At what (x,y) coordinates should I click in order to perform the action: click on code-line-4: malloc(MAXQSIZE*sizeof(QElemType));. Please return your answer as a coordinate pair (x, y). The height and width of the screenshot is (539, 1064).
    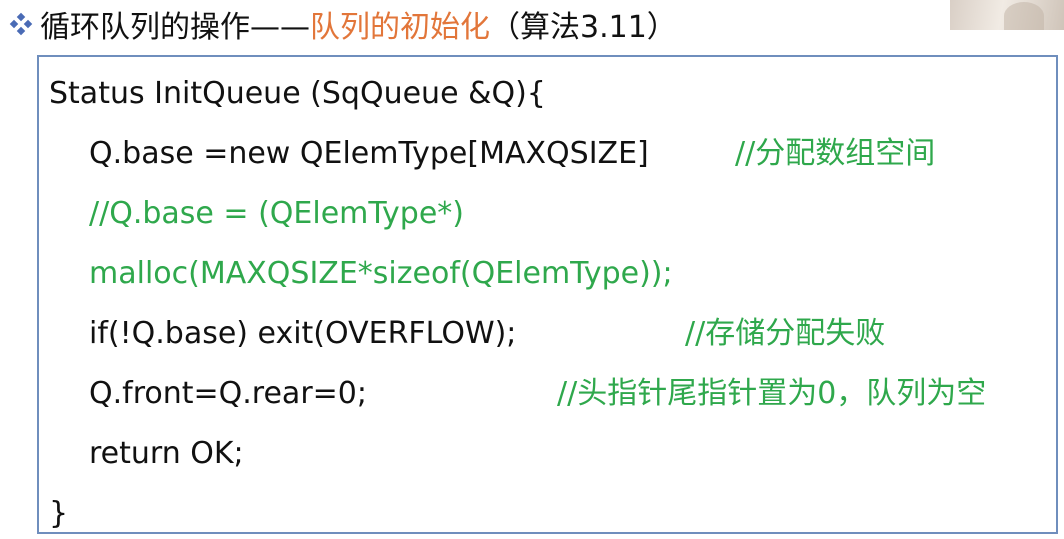
    Looking at the image, I should click on (381, 273).